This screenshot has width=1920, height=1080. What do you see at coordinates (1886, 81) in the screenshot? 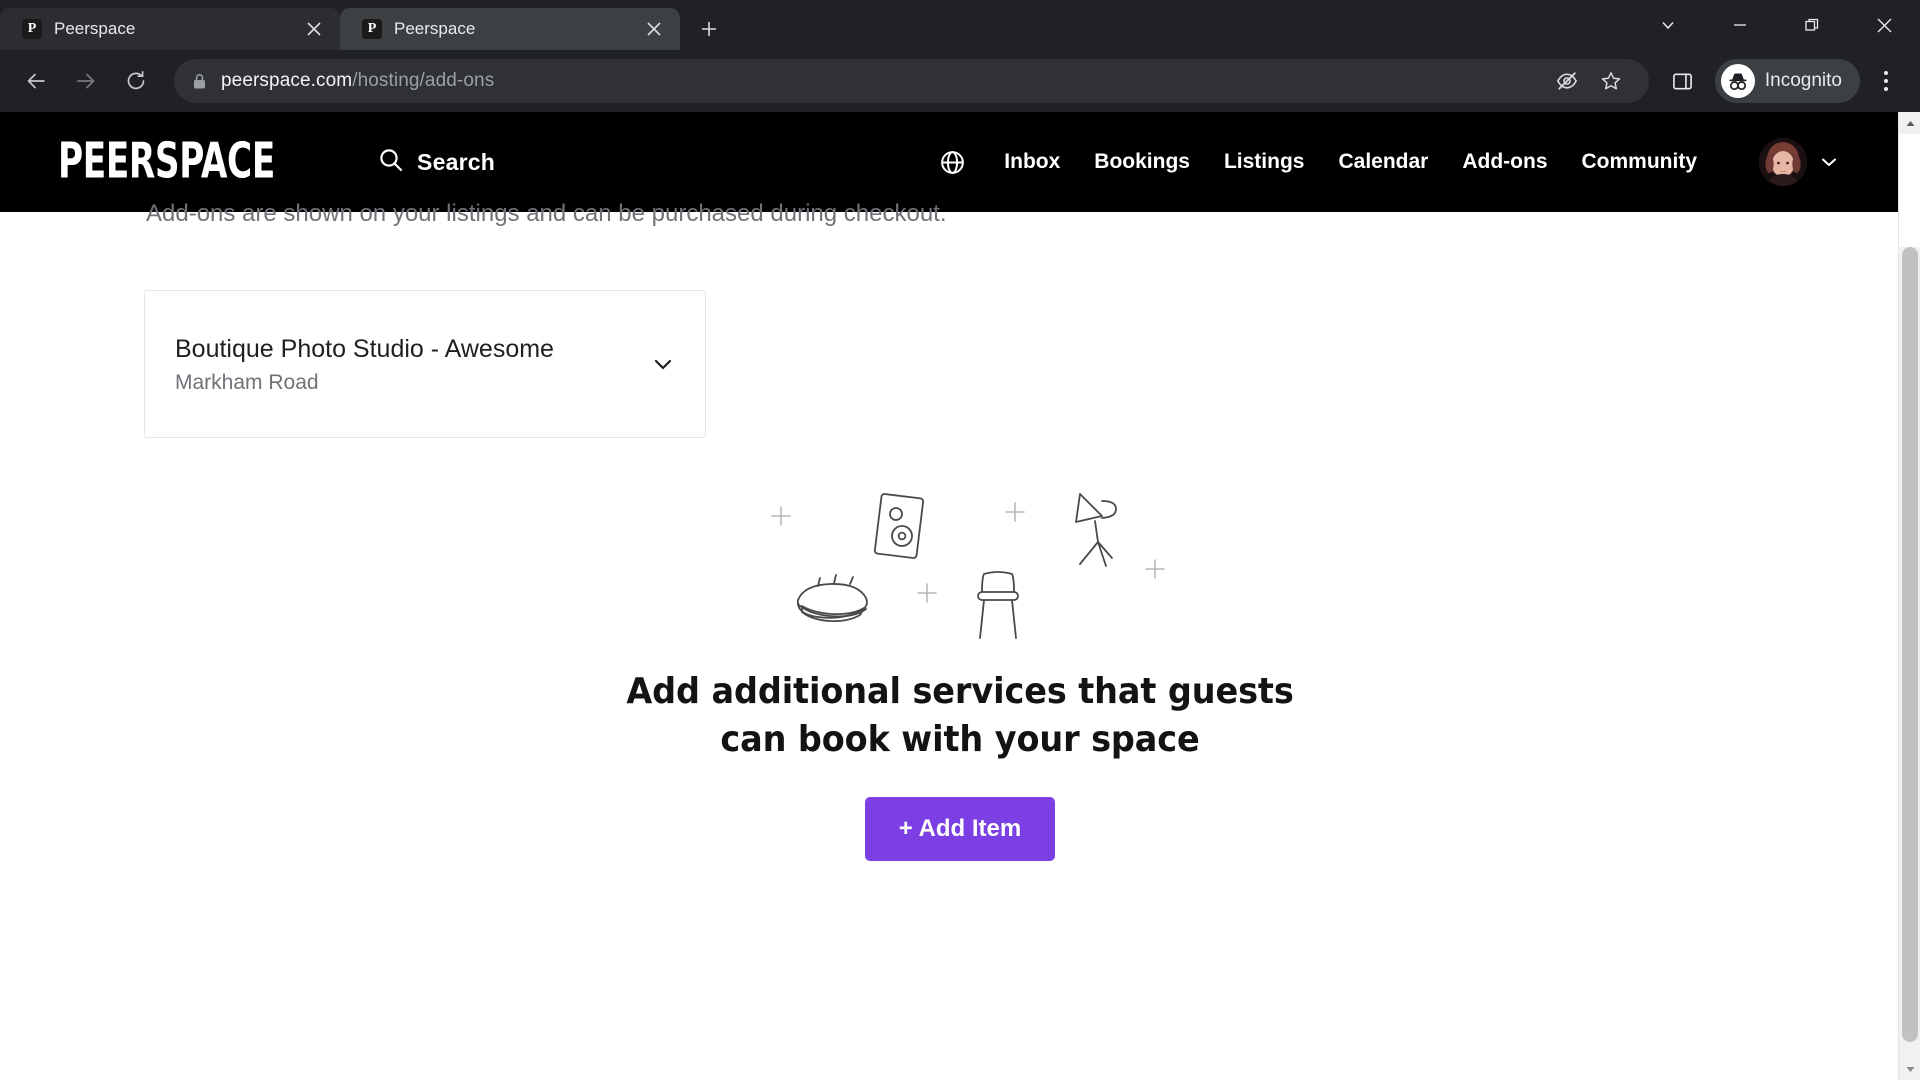
I see `kebab-menu-icon` at bounding box center [1886, 81].